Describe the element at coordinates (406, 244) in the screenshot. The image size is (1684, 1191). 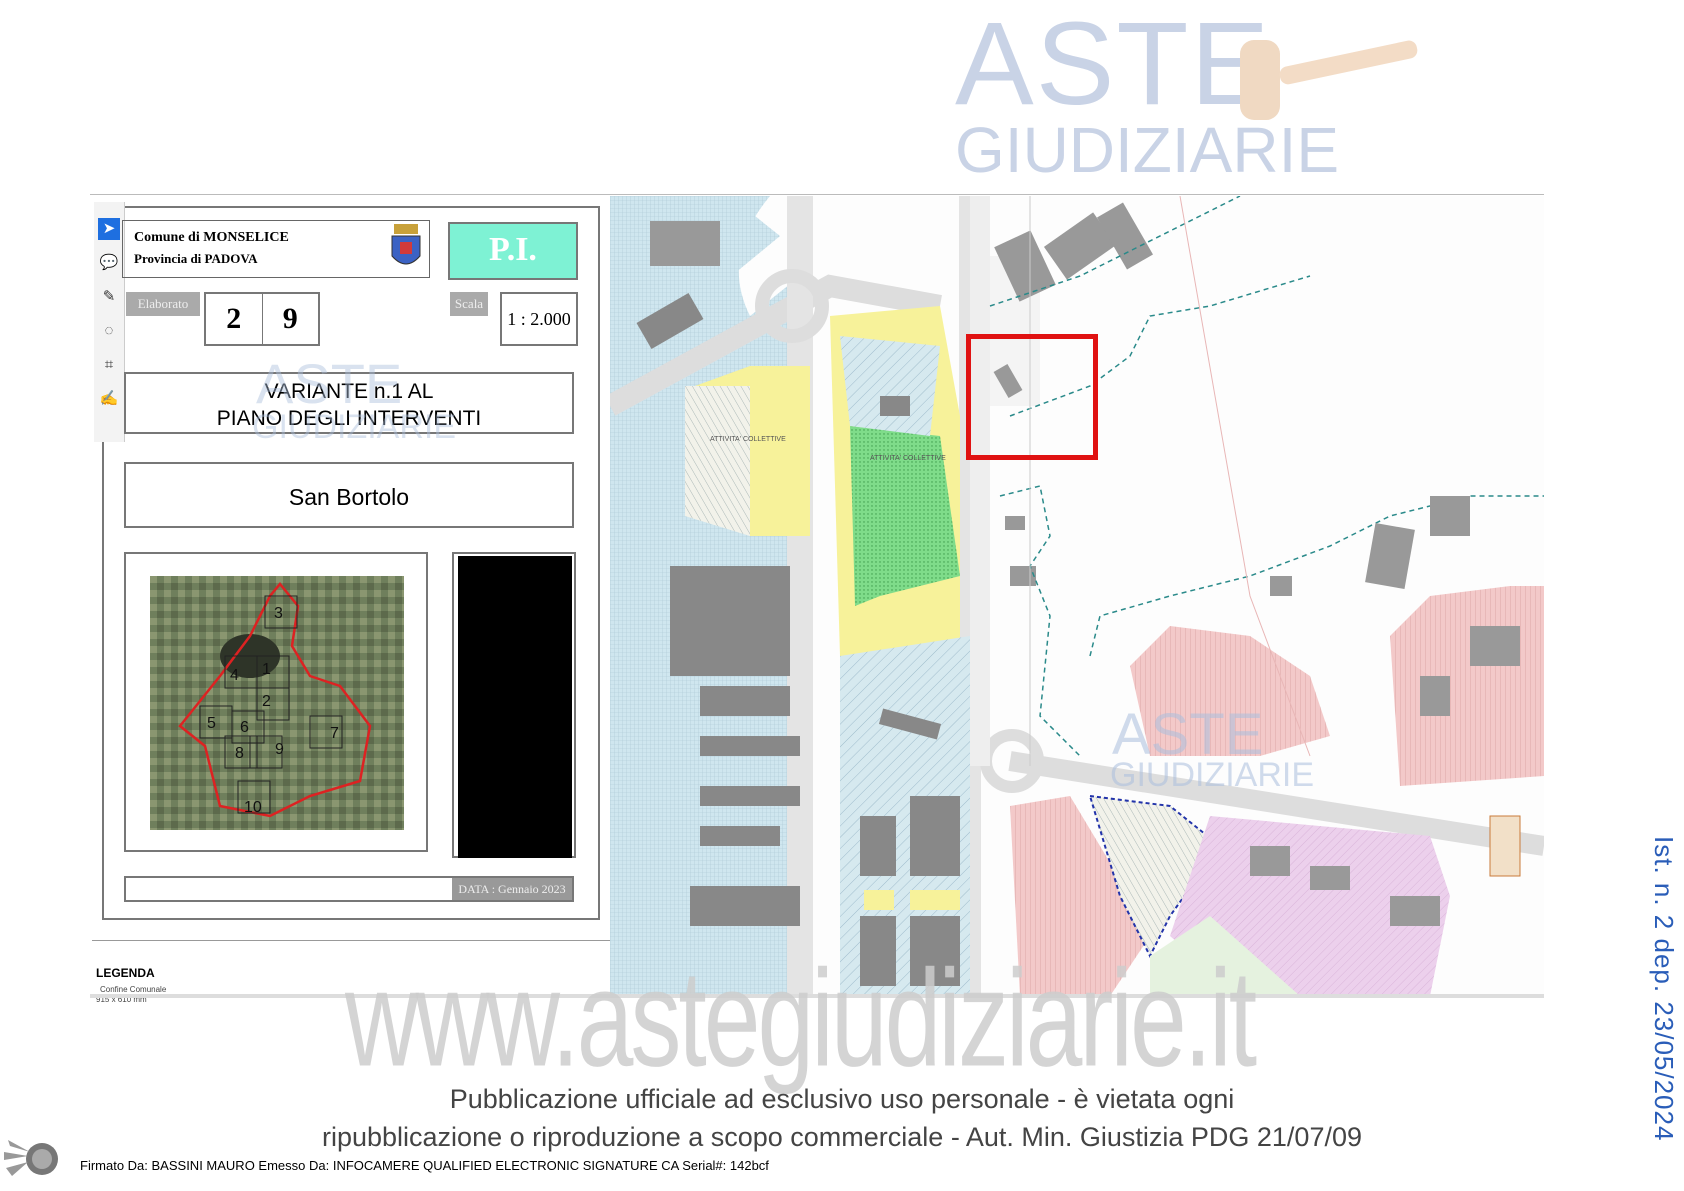
I see `coat-of-arms-icon` at that location.